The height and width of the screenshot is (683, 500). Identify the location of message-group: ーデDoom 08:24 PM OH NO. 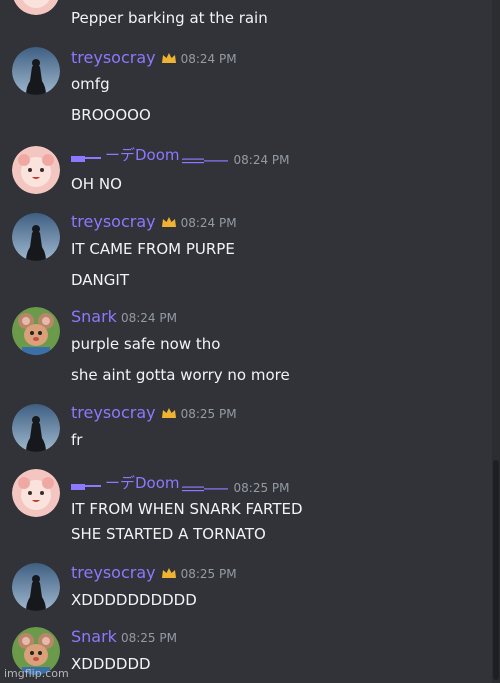
(245, 170).